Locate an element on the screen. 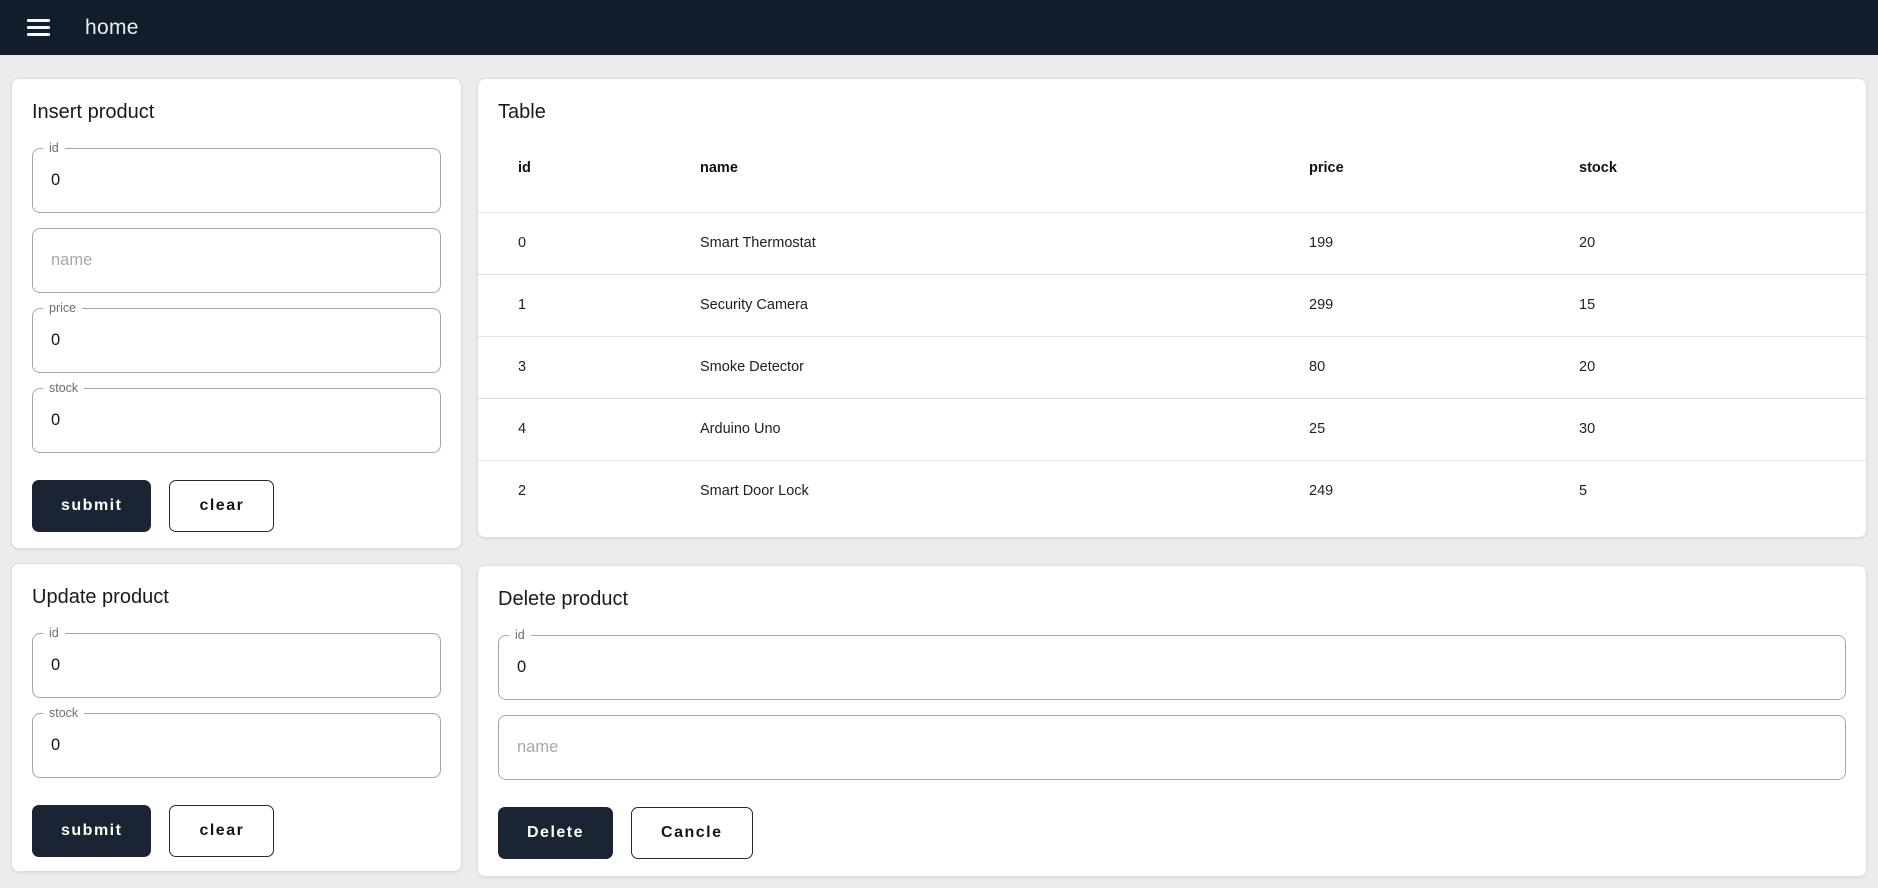  table-header-row: id name price stock is located at coordinates (1172, 169).